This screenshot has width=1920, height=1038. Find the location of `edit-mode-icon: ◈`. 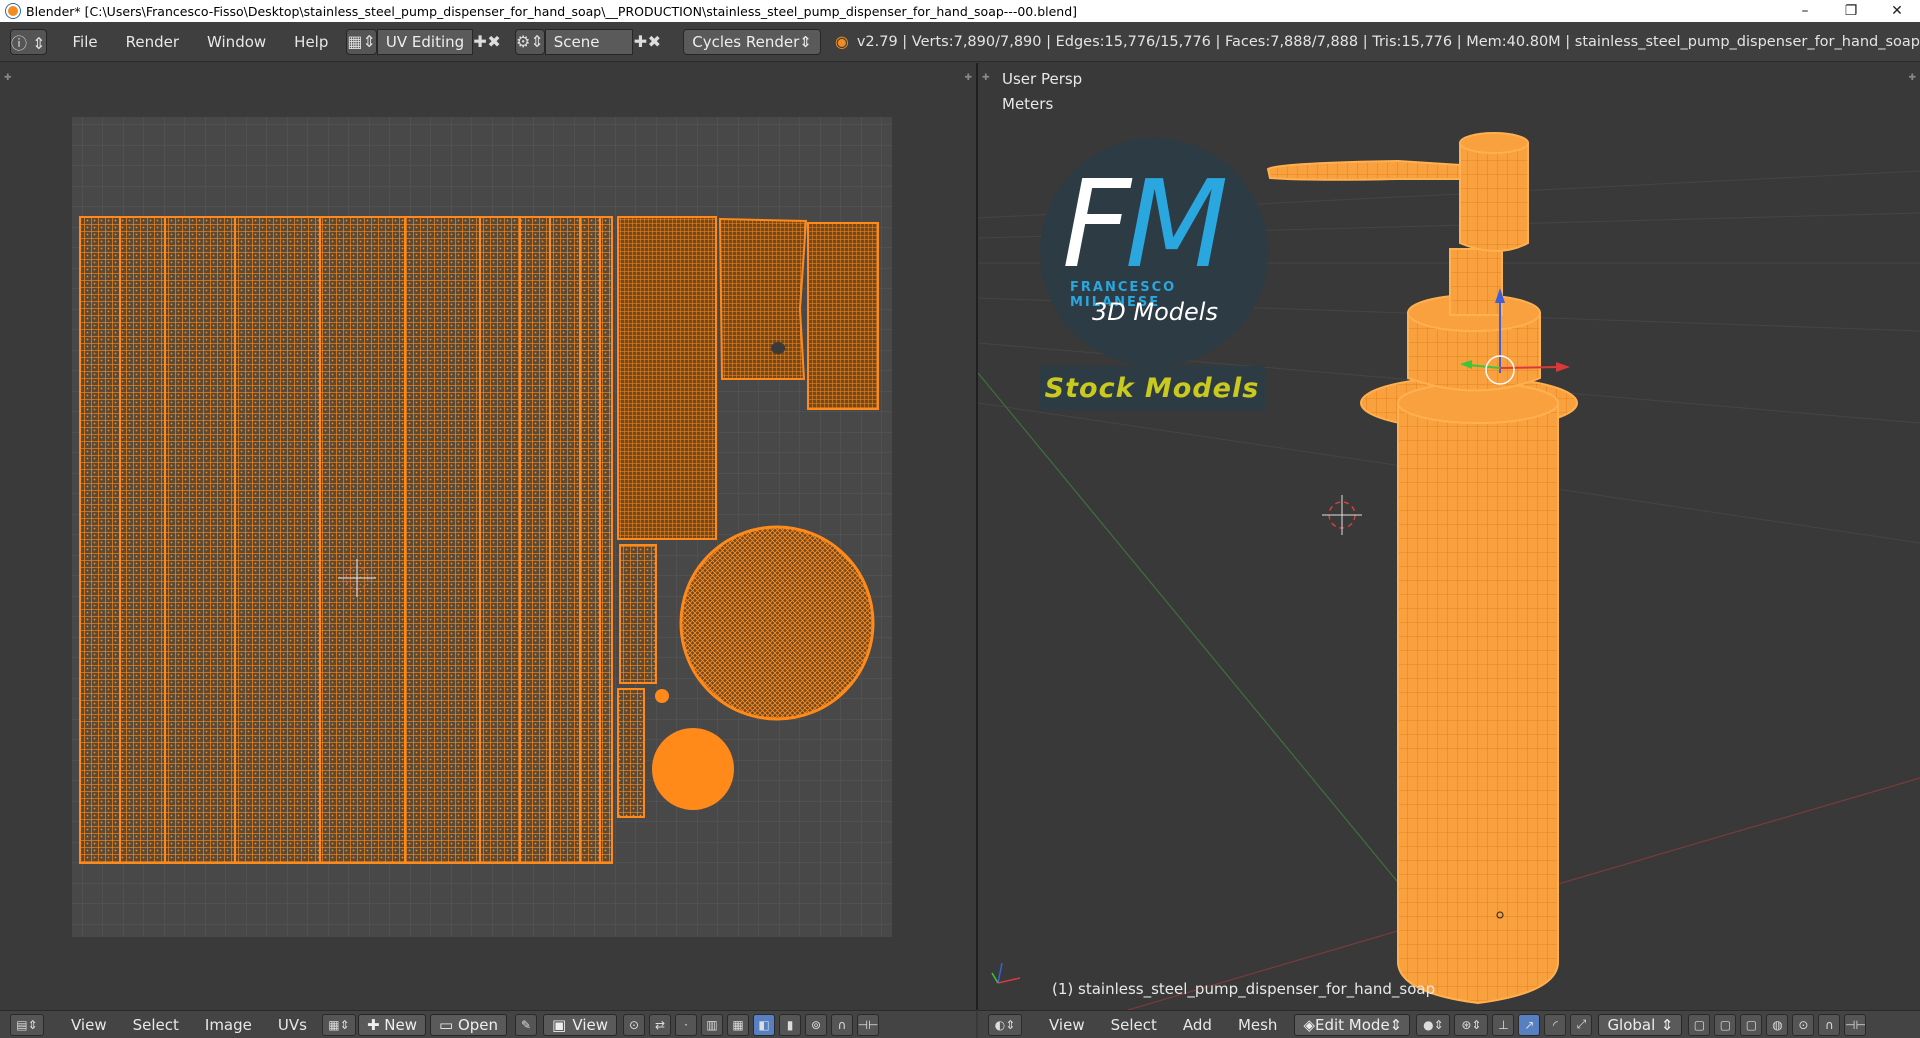

edit-mode-icon: ◈ is located at coordinates (1309, 1024).